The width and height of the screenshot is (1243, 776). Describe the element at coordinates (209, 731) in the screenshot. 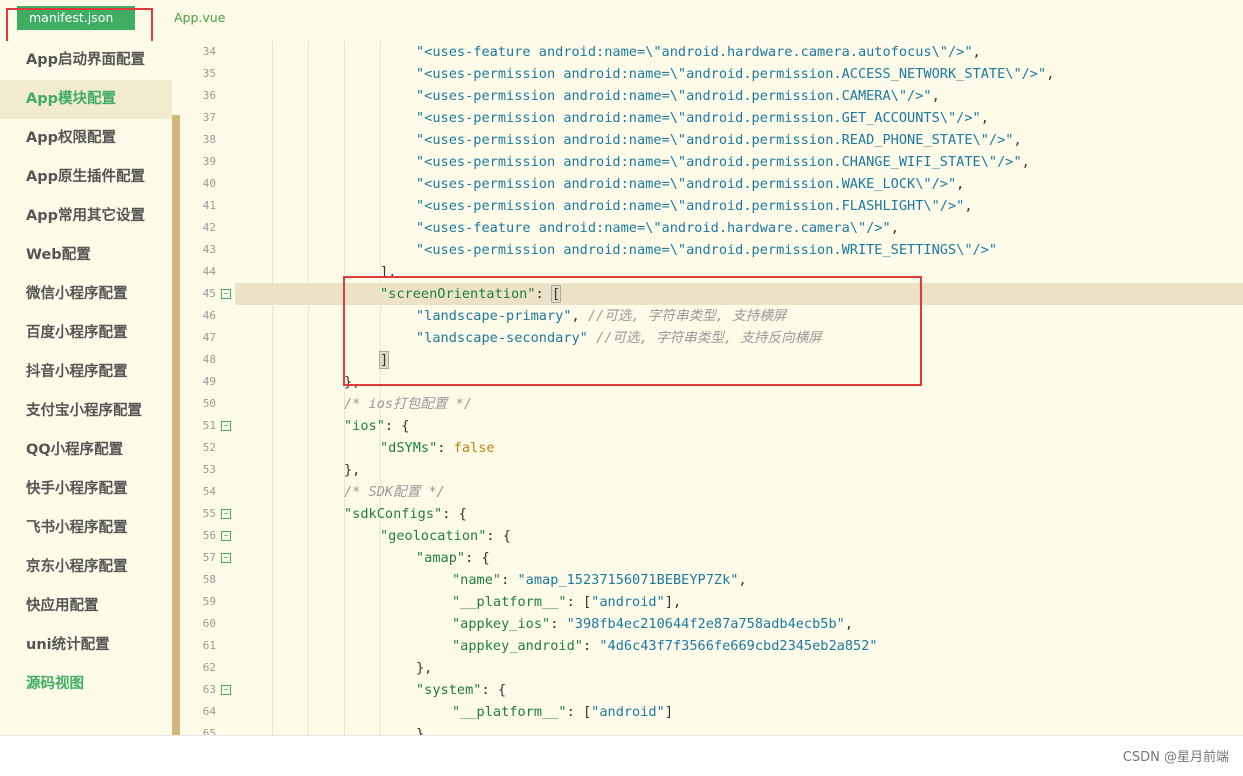

I see `line-number: 65` at that location.